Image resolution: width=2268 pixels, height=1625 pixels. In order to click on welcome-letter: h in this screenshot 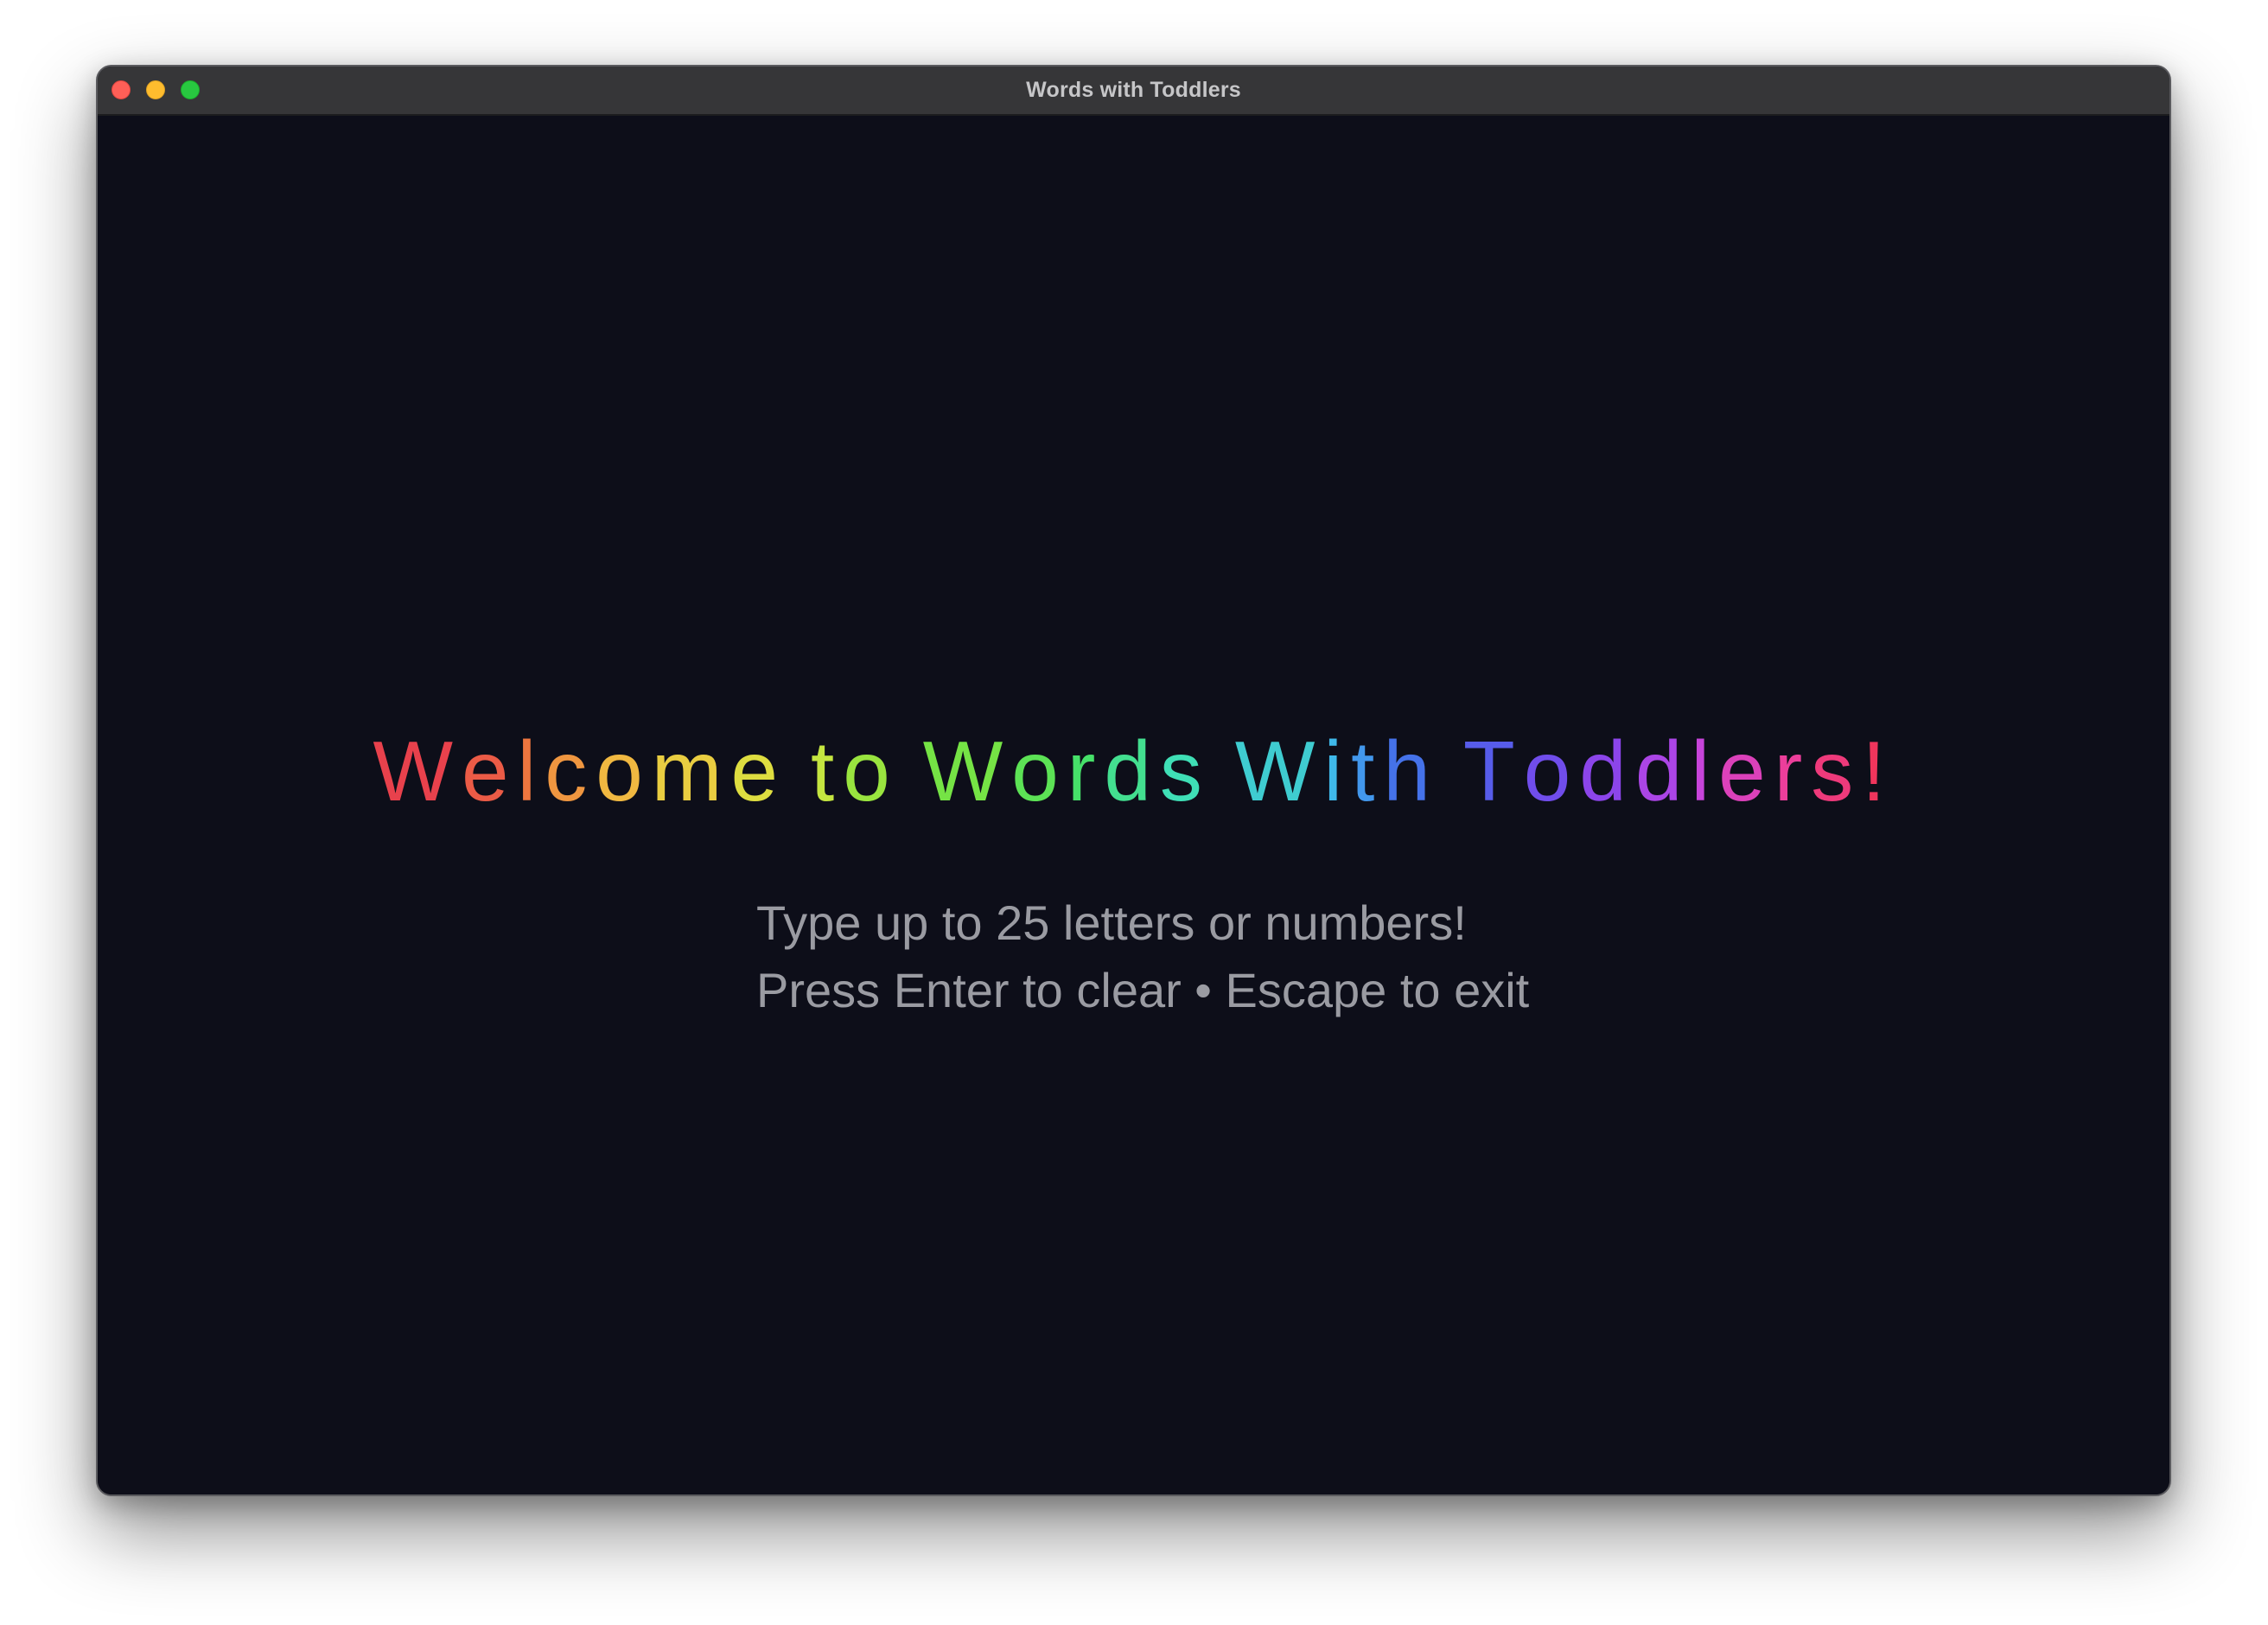, I will do `click(1411, 771)`.